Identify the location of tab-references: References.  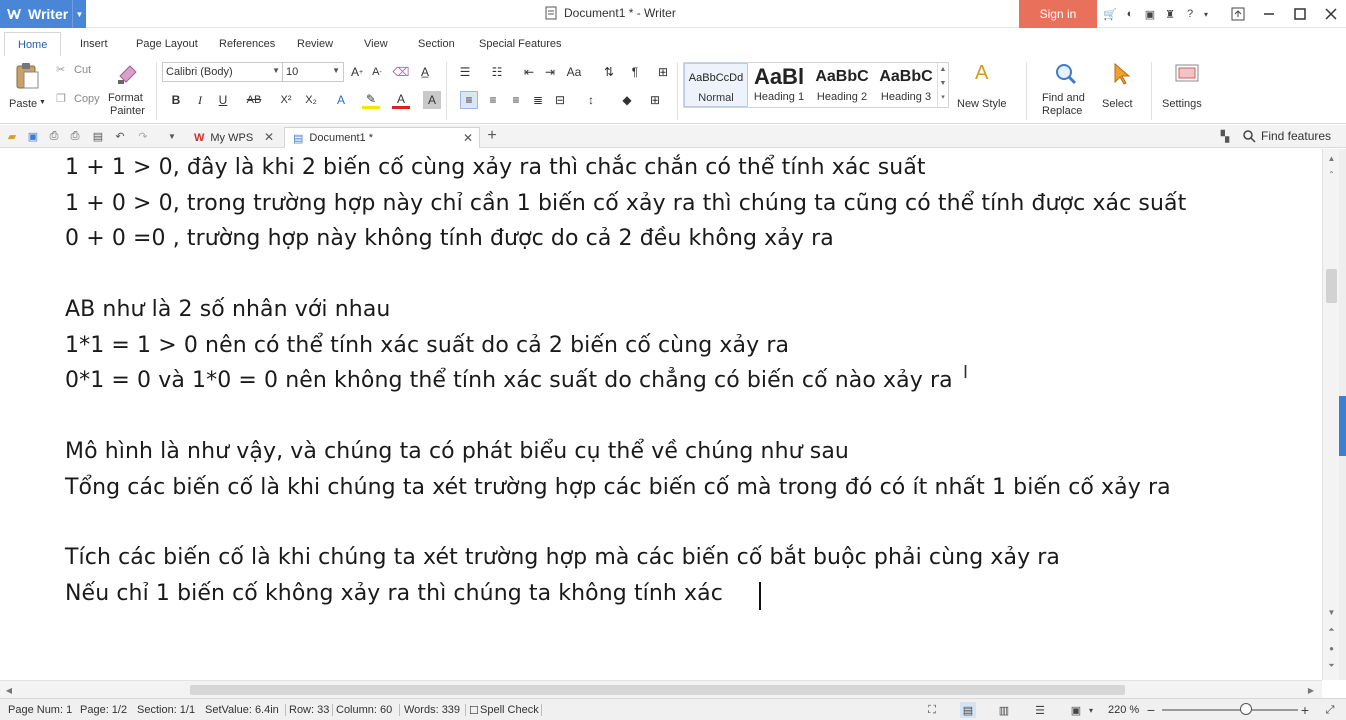
(247, 44).